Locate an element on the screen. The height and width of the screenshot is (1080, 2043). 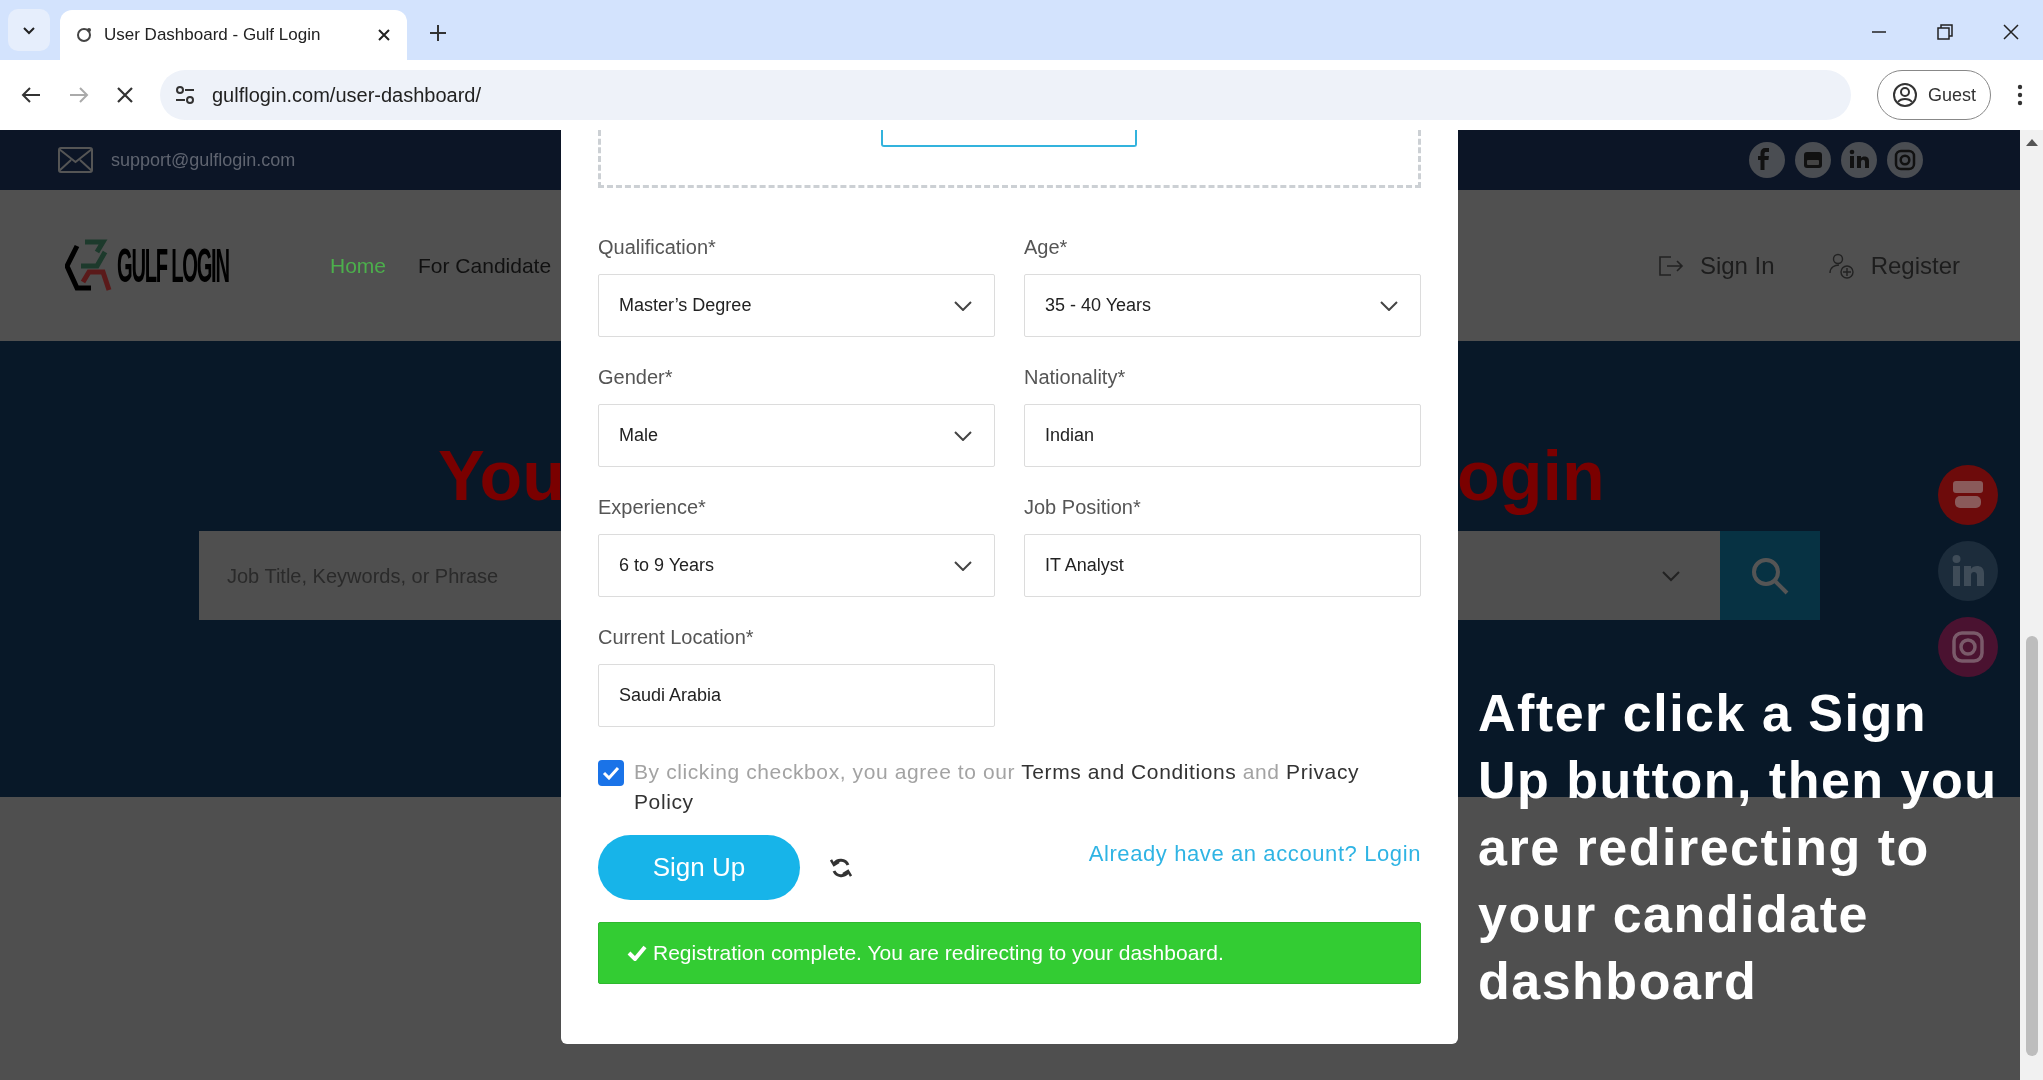
select-field: Male is located at coordinates (796, 435).